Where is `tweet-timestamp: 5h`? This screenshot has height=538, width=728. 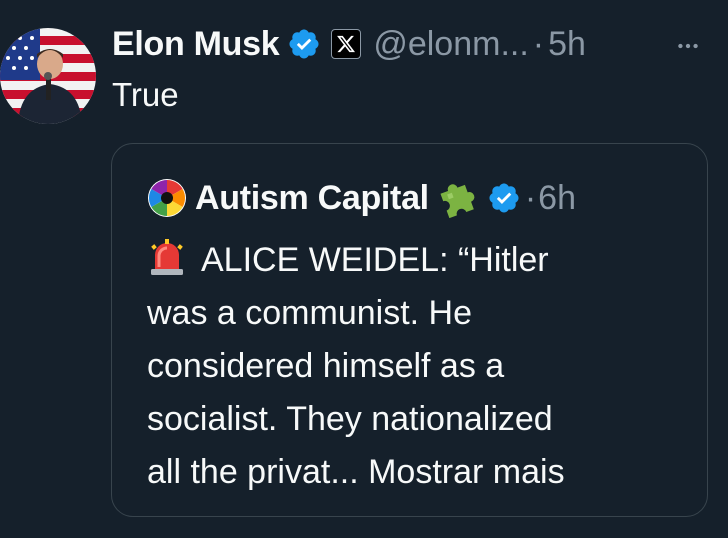 tweet-timestamp: 5h is located at coordinates (567, 44).